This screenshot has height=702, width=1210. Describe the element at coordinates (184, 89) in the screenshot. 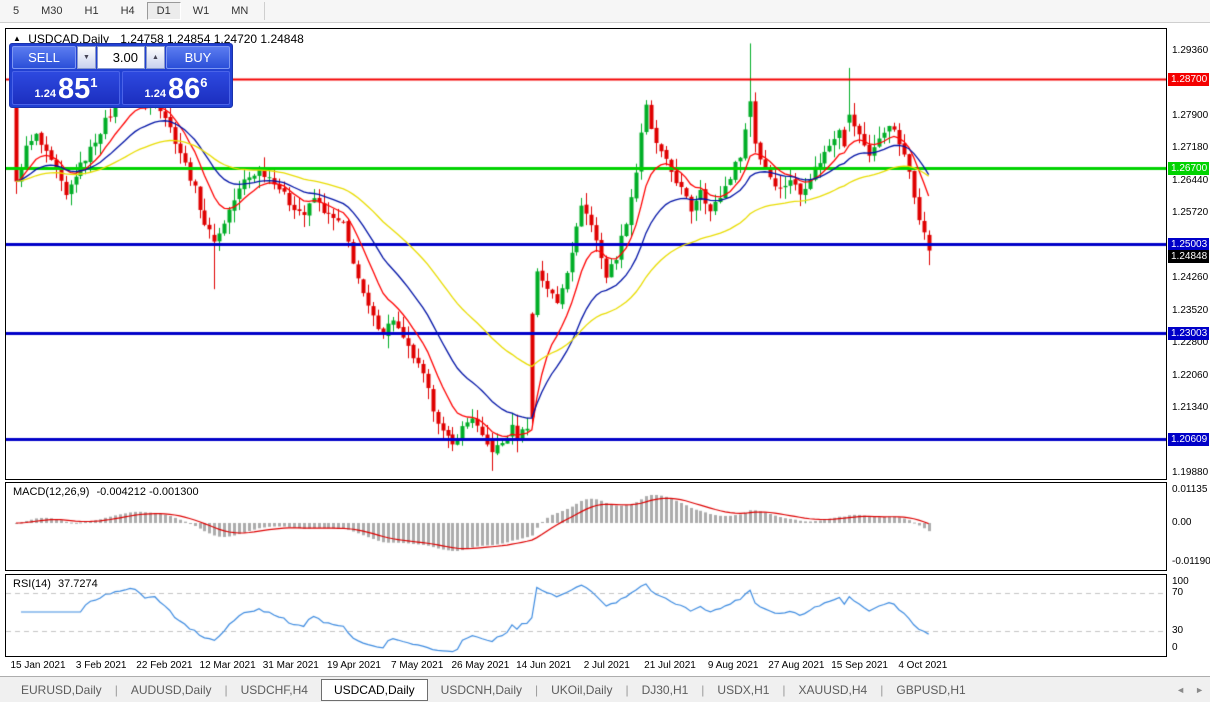

I see `buy-price-big-digits: 86` at that location.